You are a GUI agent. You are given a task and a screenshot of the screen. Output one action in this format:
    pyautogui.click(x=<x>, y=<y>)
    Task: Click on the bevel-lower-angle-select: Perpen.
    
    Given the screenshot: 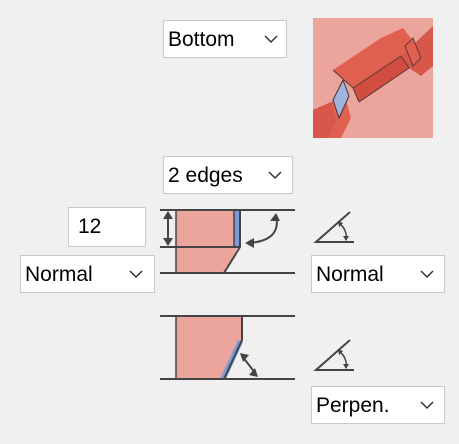 What is the action you would take?
    pyautogui.click(x=378, y=405)
    